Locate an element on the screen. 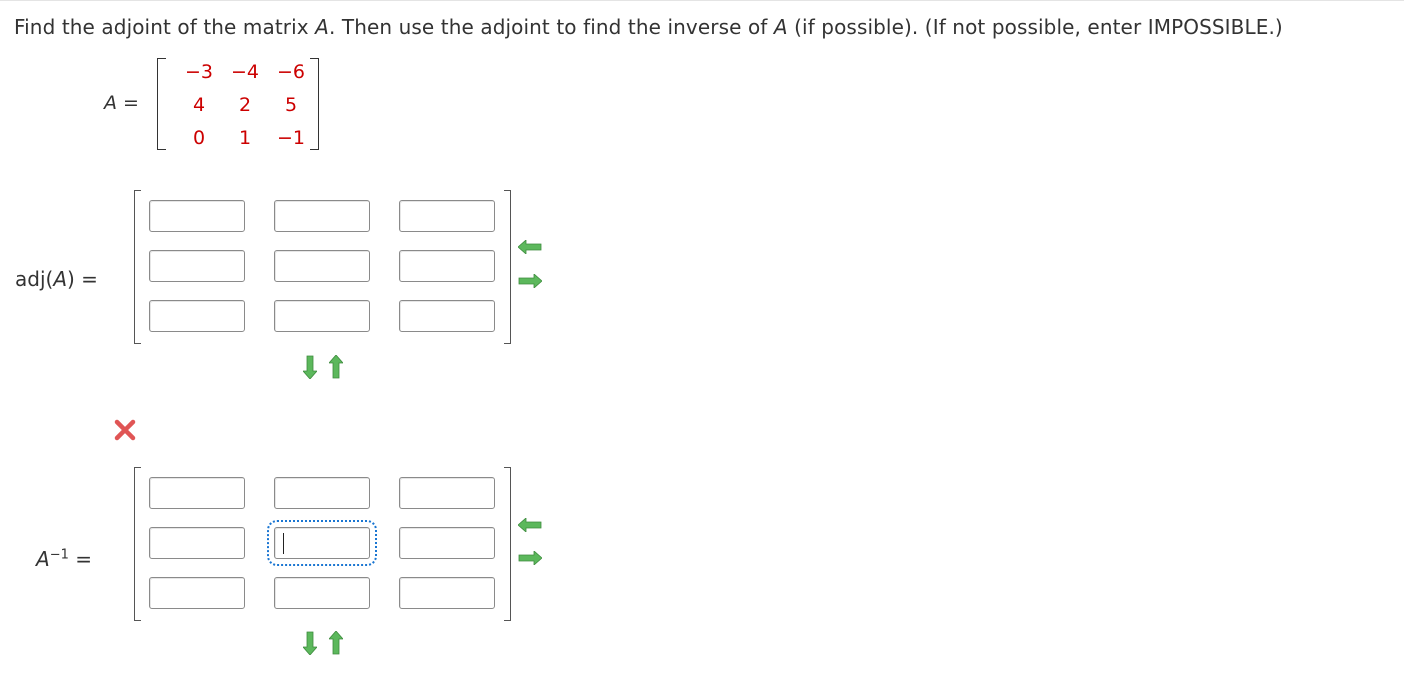 The image size is (1404, 676). inverse-label: A−1 = is located at coordinates (64, 559).